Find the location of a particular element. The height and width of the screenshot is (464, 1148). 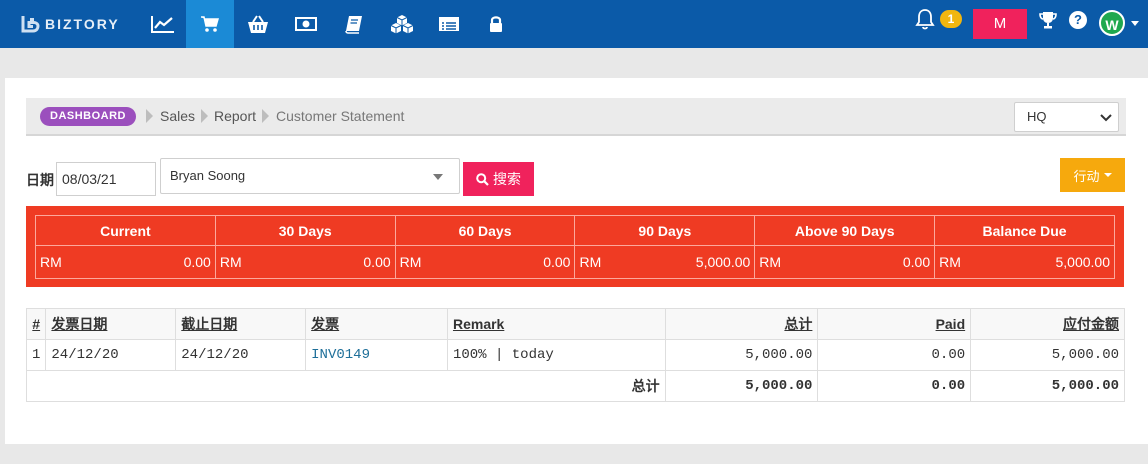

footer-paid: 0.00 is located at coordinates (894, 386).